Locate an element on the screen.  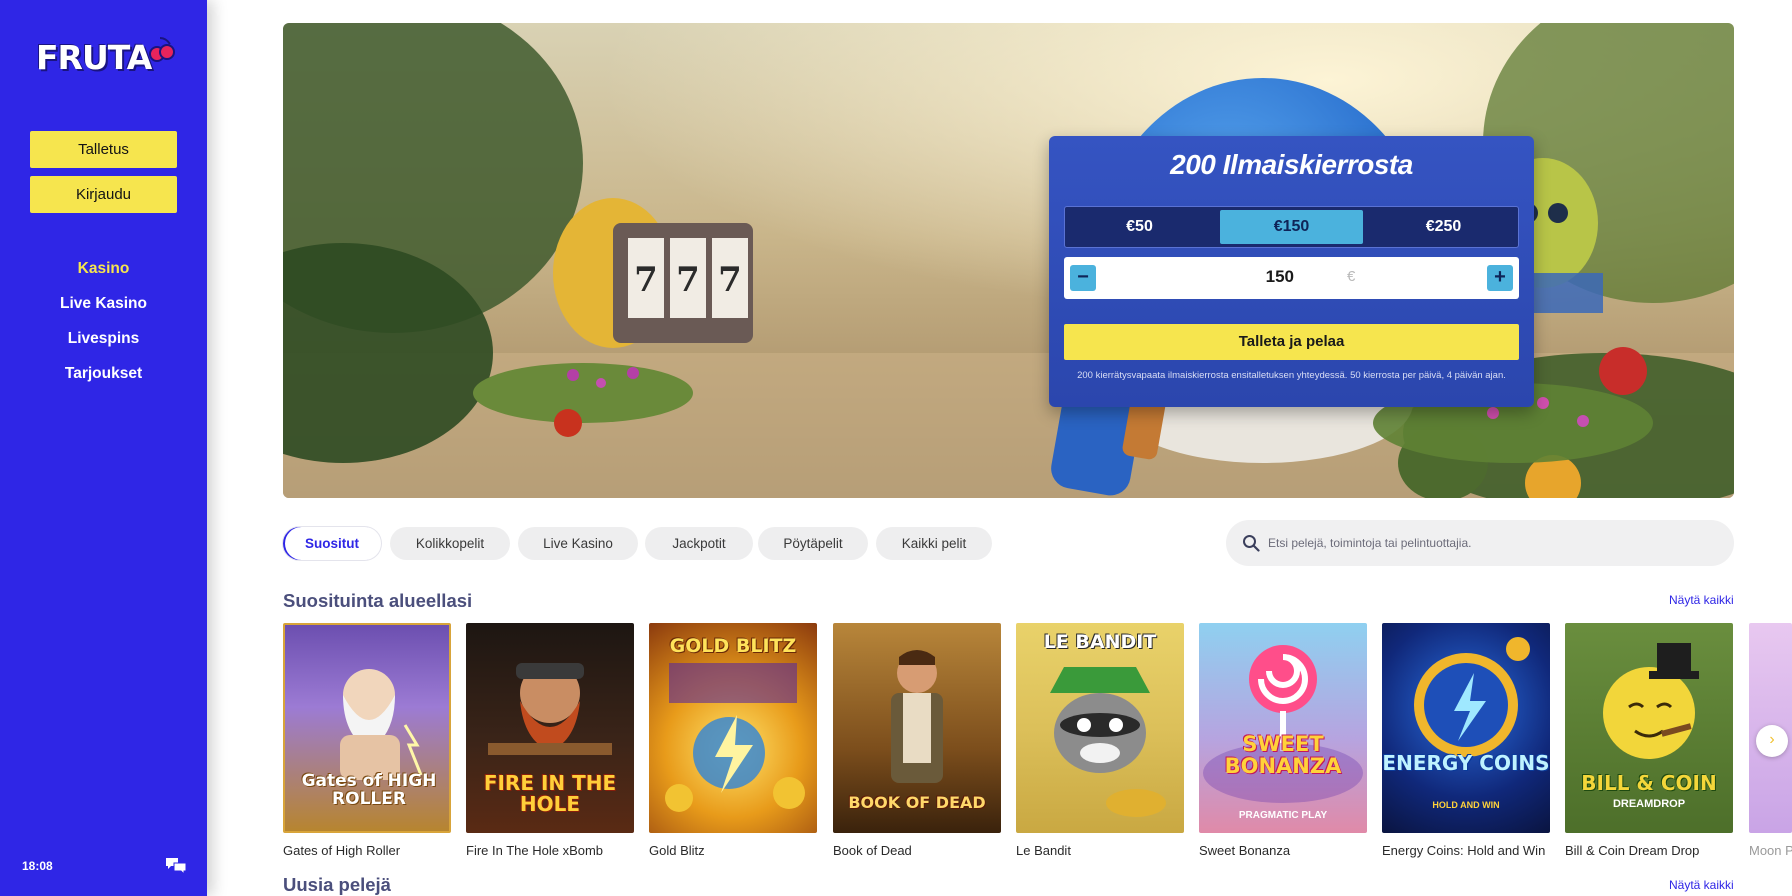
game-logo: LE BANDIT is located at coordinates (1100, 642).